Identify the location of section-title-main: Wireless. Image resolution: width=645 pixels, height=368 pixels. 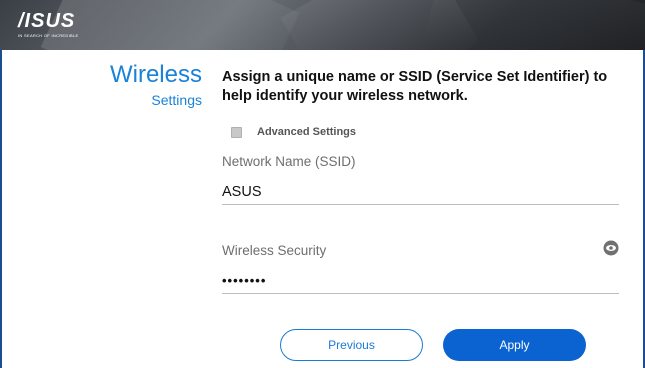
(155, 74).